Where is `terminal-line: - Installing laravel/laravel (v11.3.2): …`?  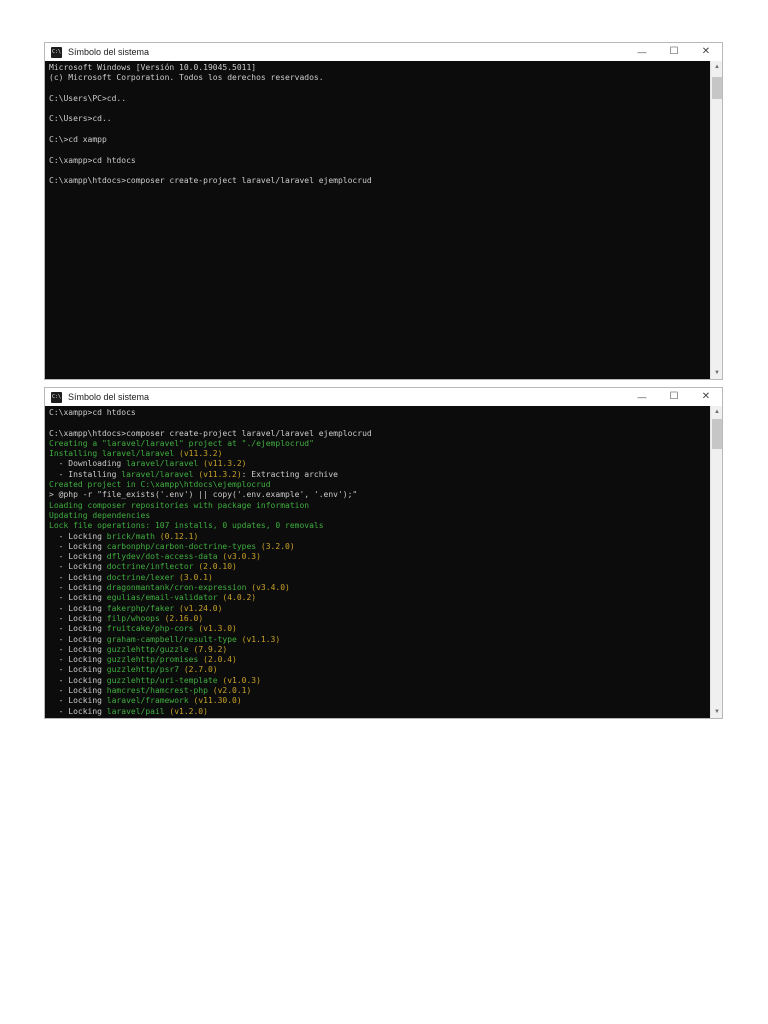
terminal-line: - Installing laravel/laravel (v11.3.2): … is located at coordinates (193, 474).